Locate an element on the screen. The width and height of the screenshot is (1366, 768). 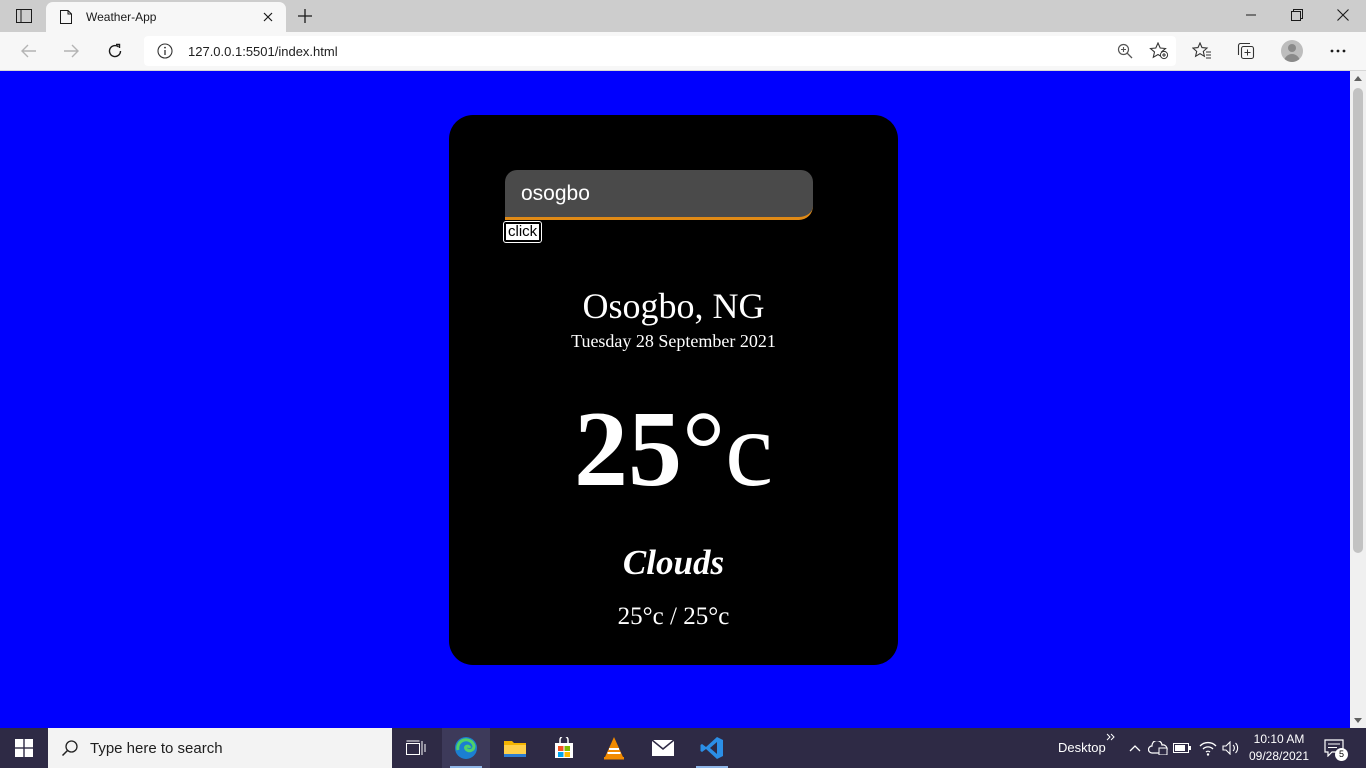
browser-toolbar: 127.0.0.1:5501/index.html is located at coordinates (683, 51).